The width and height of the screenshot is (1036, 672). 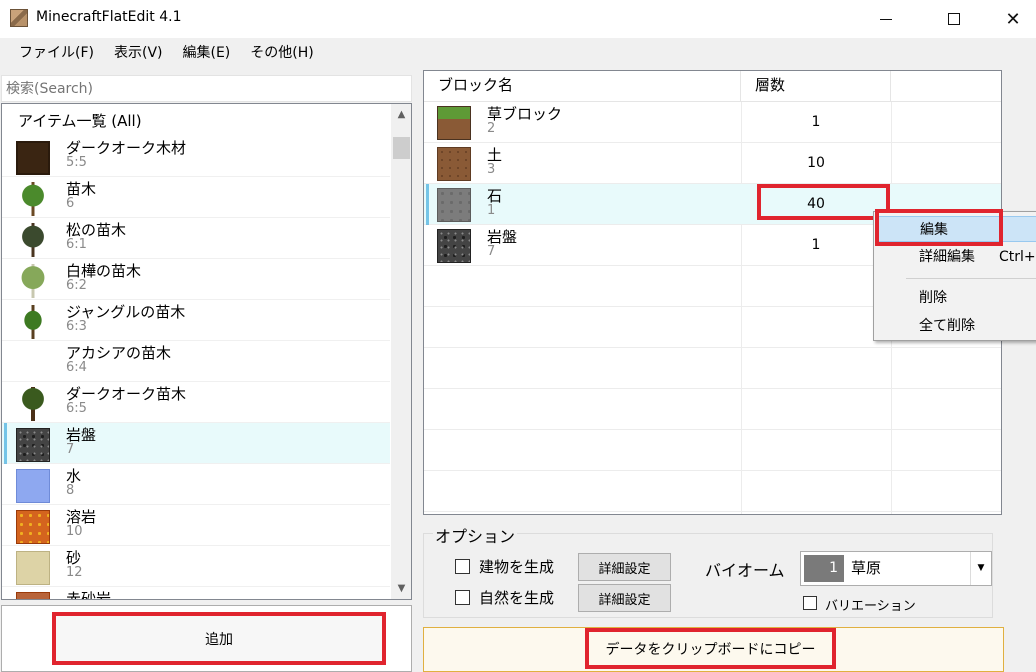 What do you see at coordinates (745, 570) in the screenshot?
I see `biome-label: バイオーム` at bounding box center [745, 570].